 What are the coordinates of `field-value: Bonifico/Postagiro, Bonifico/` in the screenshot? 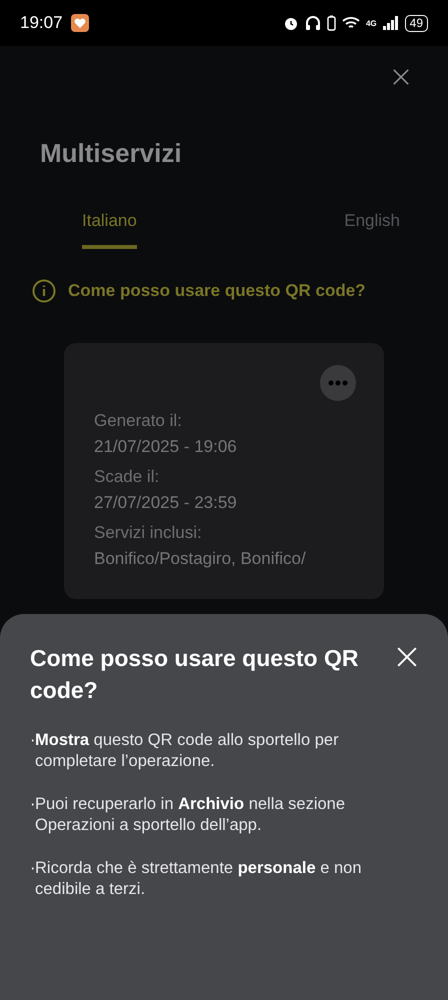 It's located at (200, 559).